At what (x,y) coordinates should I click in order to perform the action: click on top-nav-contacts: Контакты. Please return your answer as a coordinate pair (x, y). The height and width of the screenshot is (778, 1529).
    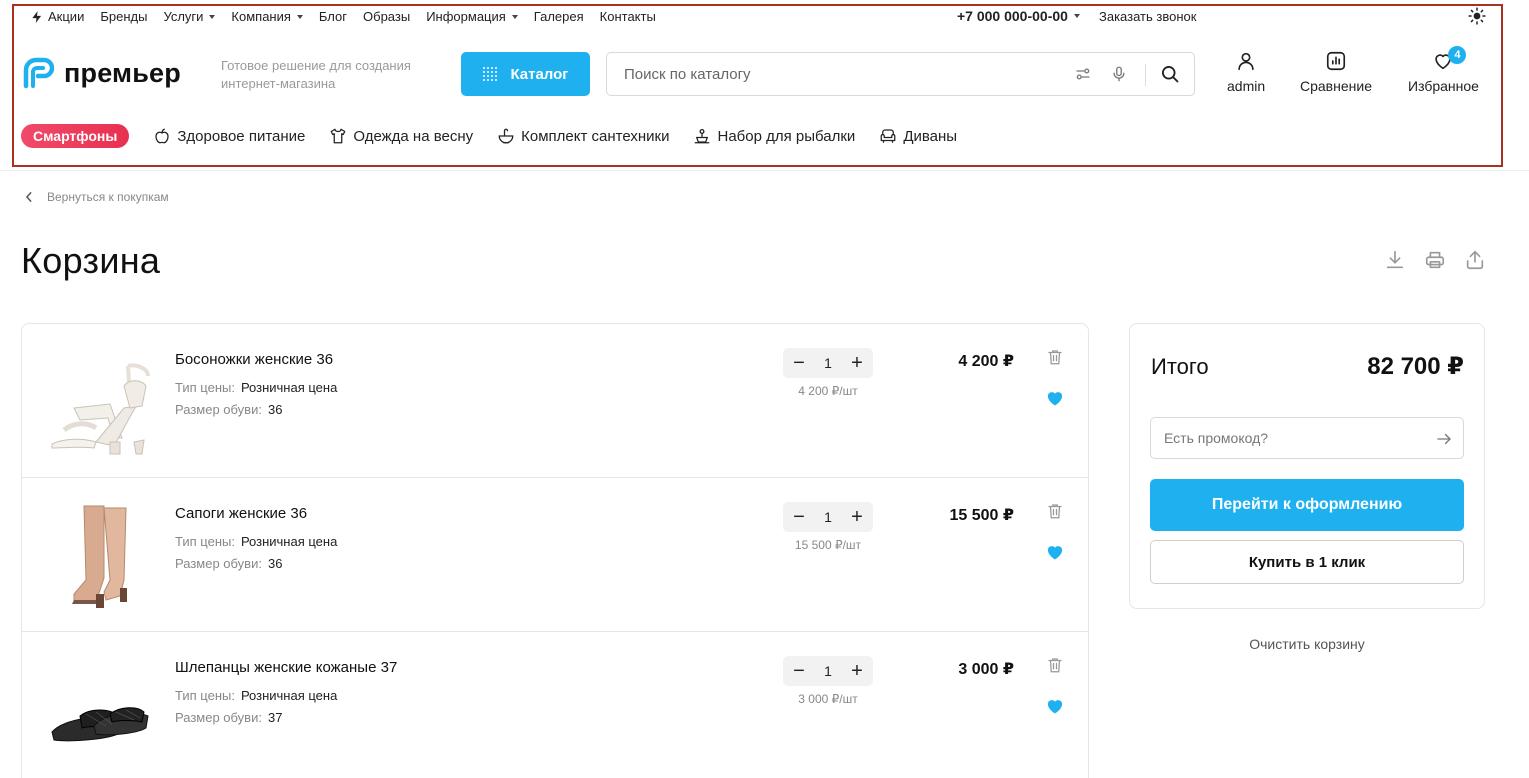
    Looking at the image, I should click on (628, 16).